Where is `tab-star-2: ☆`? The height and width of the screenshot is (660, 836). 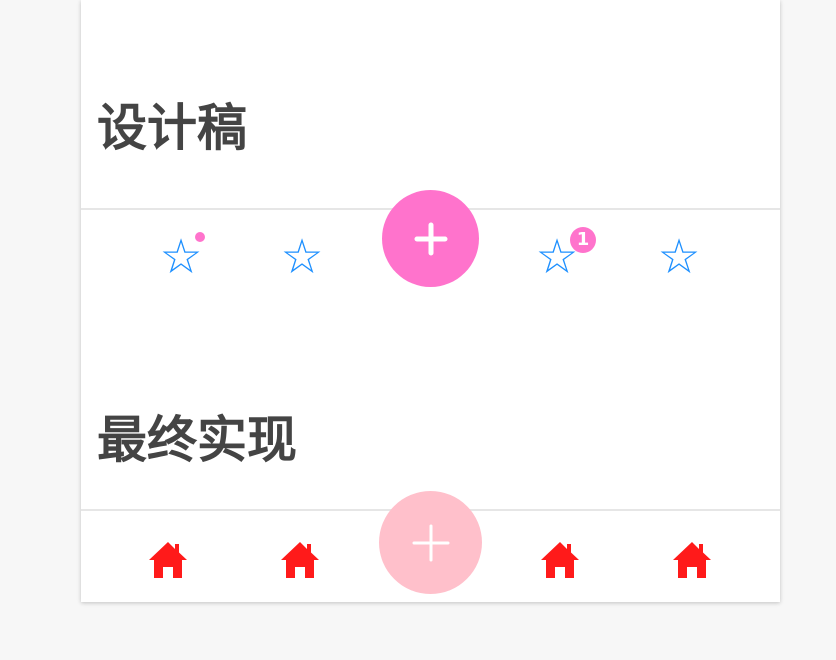 tab-star-2: ☆ is located at coordinates (302, 257).